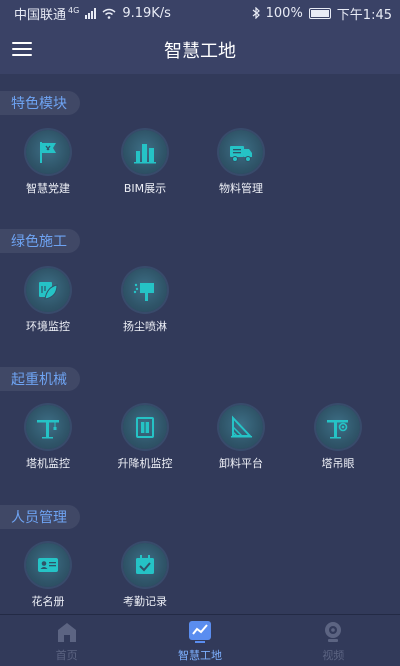 This screenshot has height=666, width=400. I want to click on app-header: 智慧工地, so click(200, 50).